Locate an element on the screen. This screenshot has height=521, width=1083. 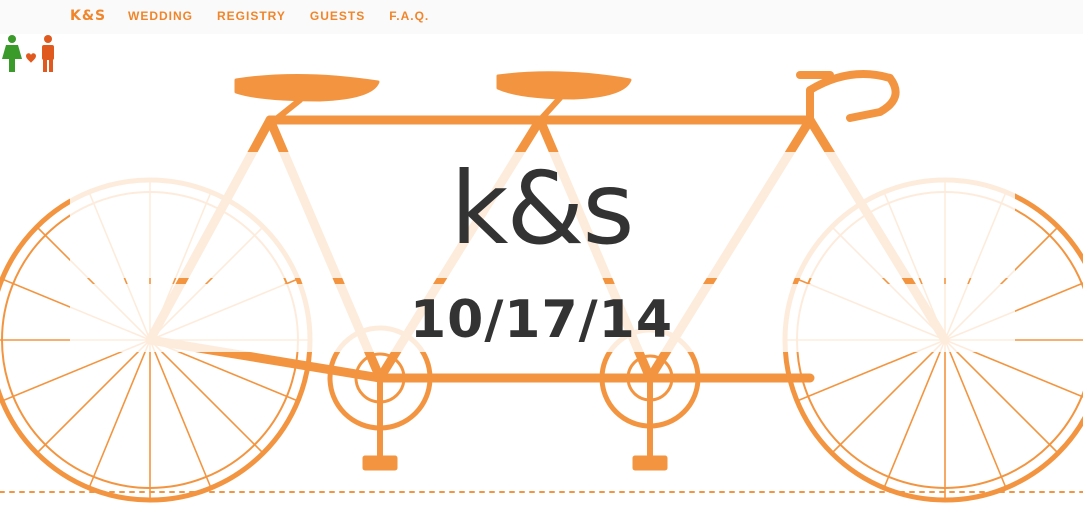
nav-item-guests: GUESTS is located at coordinates (337, 16).